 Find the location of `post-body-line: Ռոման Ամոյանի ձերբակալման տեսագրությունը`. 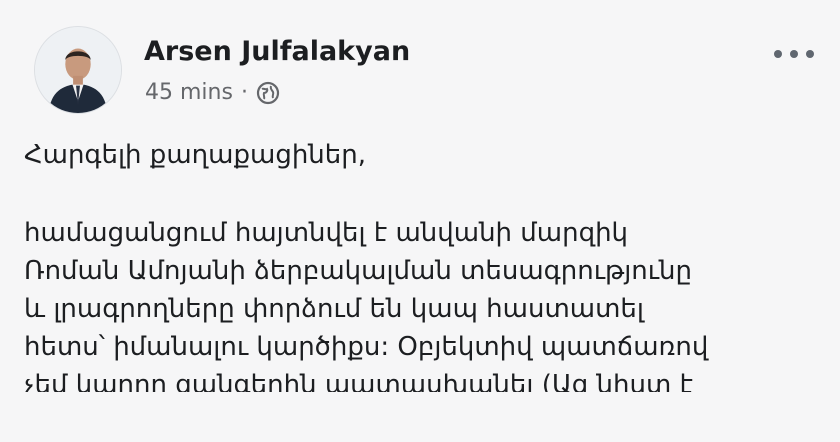

post-body-line: Ռոման Ամոյանի ձերբակալման տեսագրությունը is located at coordinates (358, 271).